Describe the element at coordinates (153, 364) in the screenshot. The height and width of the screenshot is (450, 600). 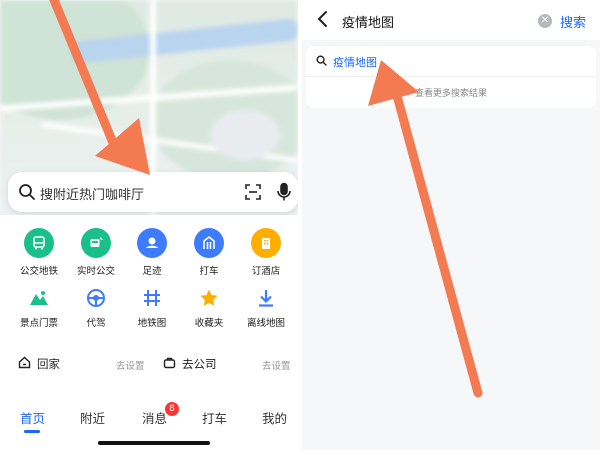
I see `quick-destinations: 回家 去设置 去公司 去设置` at that location.